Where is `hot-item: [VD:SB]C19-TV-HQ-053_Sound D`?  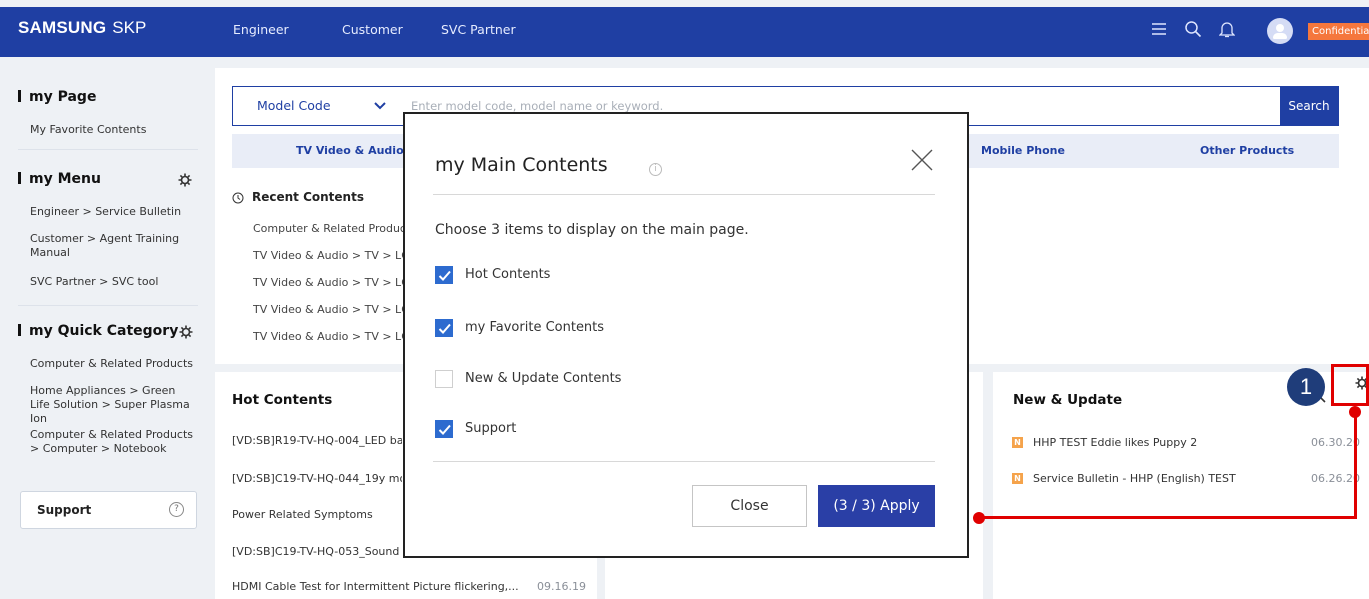
hot-item: [VD:SB]C19-TV-HQ-053_Sound D is located at coordinates (317, 551).